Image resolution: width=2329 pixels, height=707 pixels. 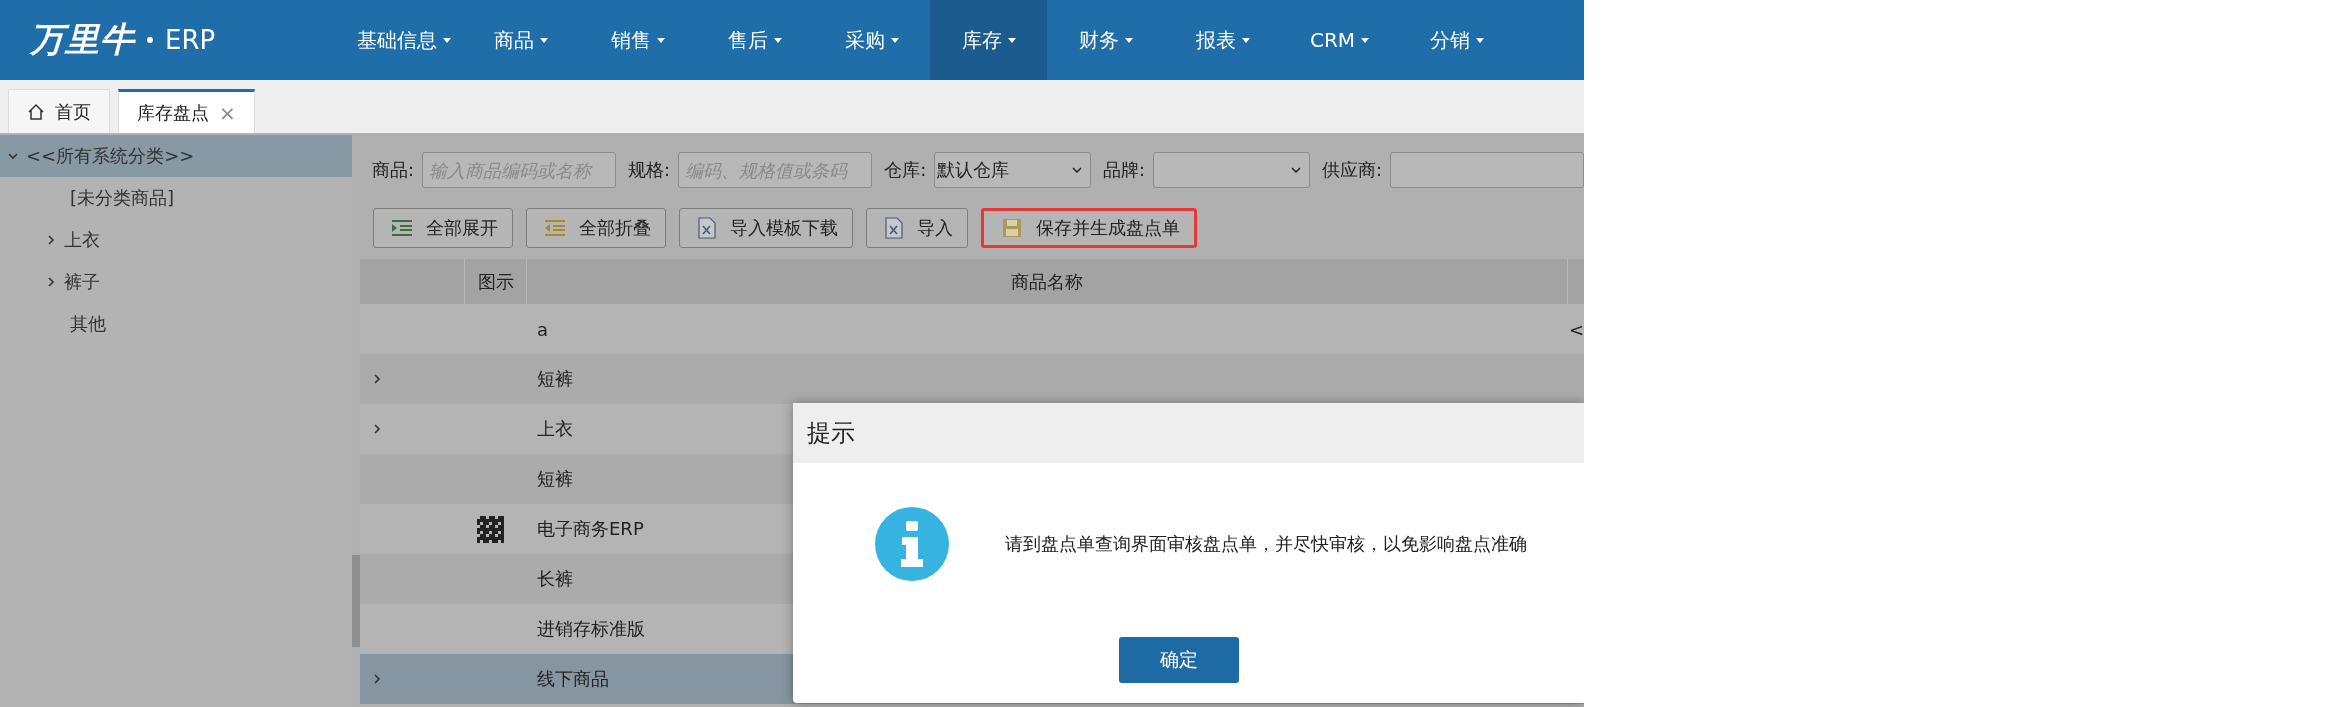 I want to click on qr-code-icon, so click(x=490, y=529).